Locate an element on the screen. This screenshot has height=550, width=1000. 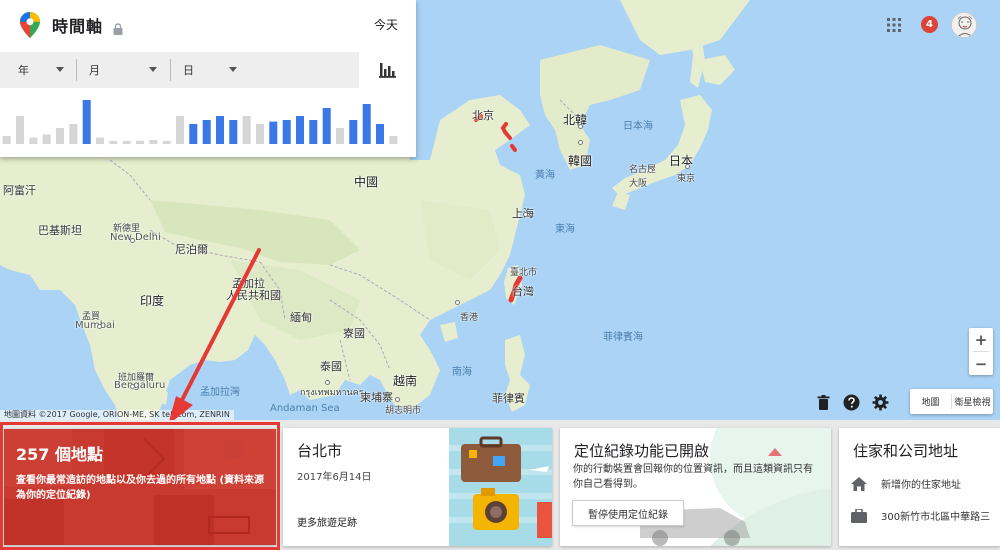
bar-chart-icon is located at coordinates (387, 70).